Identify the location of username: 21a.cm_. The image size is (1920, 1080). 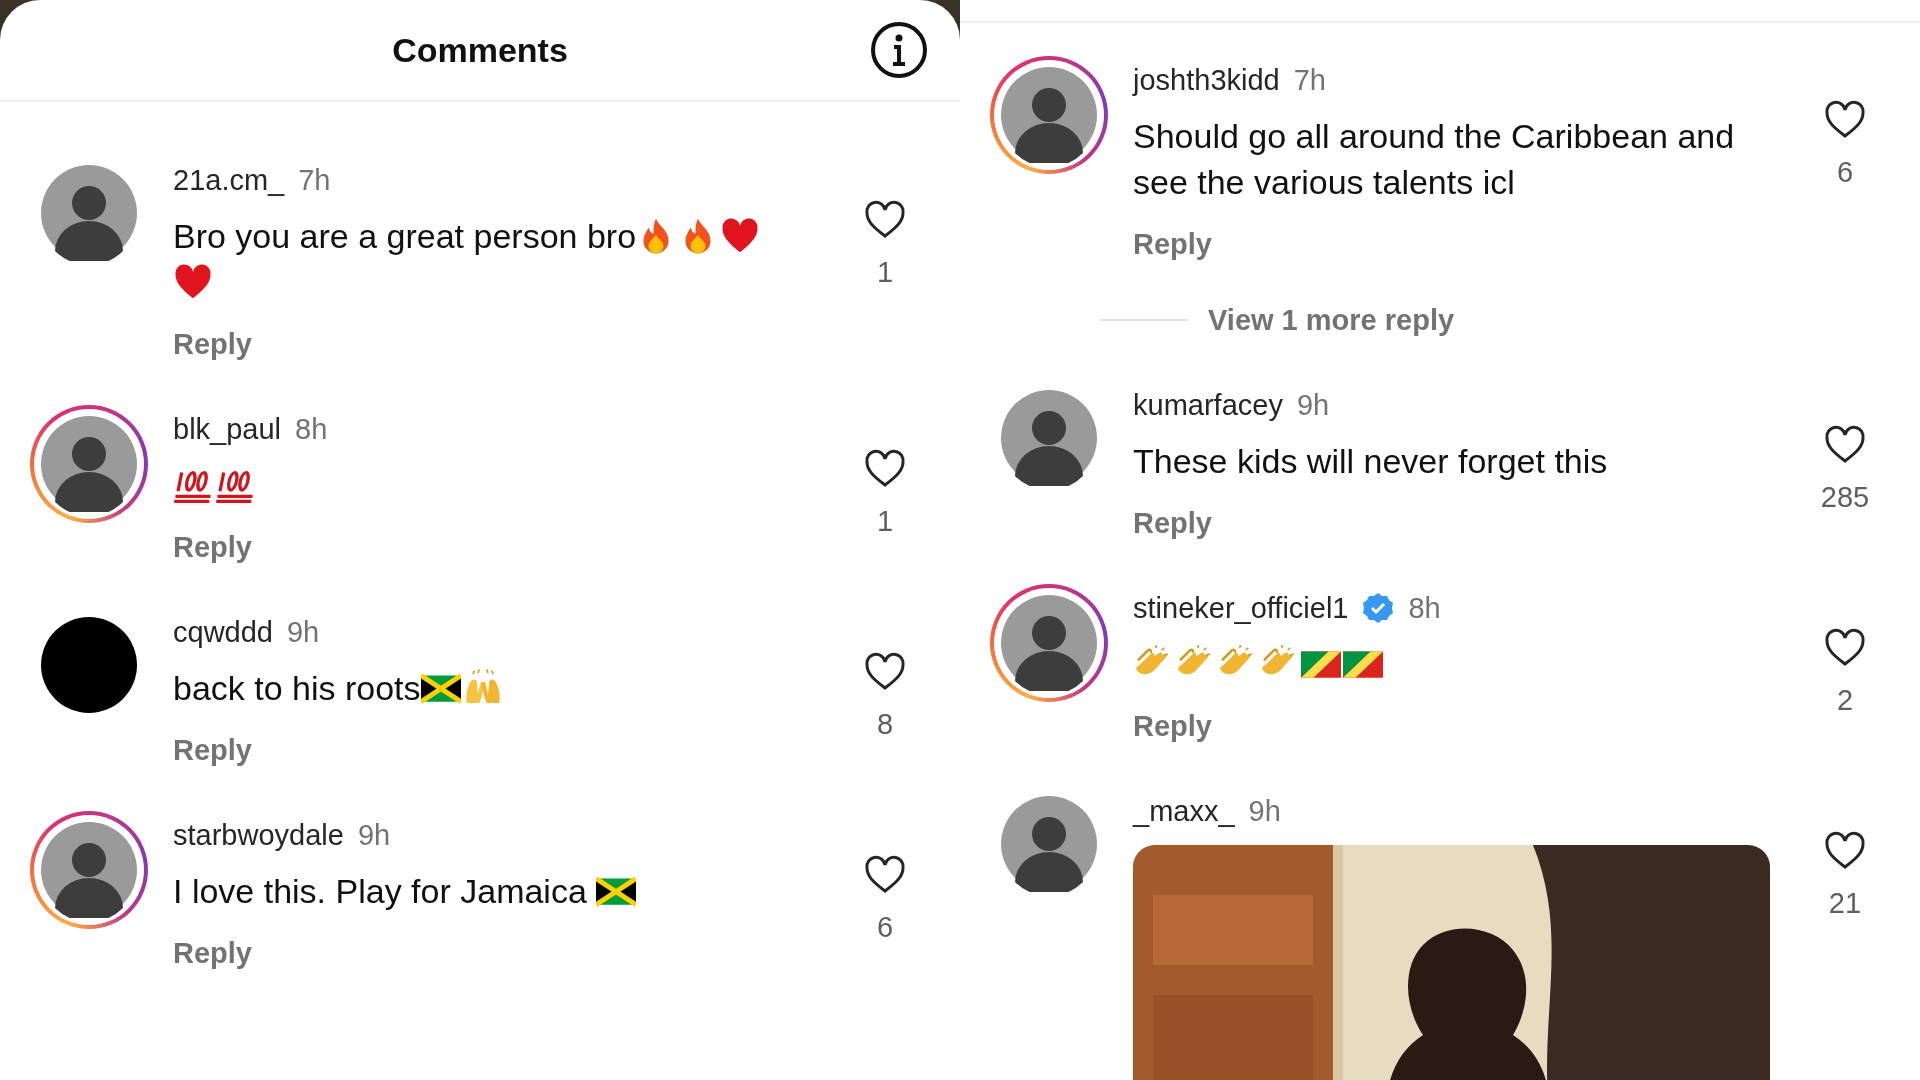
(229, 180).